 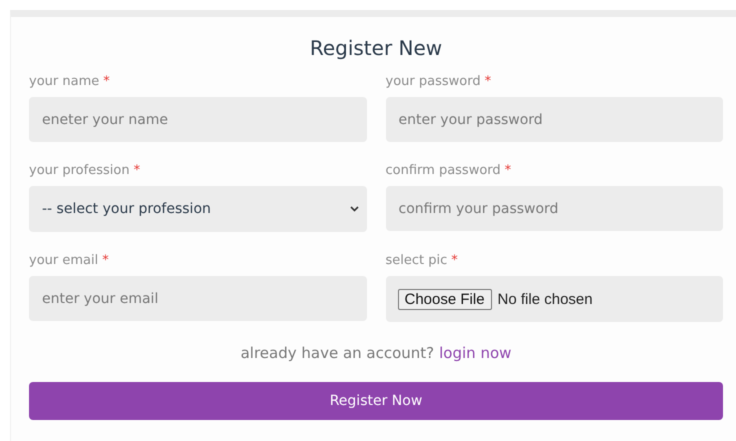 I want to click on form-title: Register New, so click(x=376, y=48).